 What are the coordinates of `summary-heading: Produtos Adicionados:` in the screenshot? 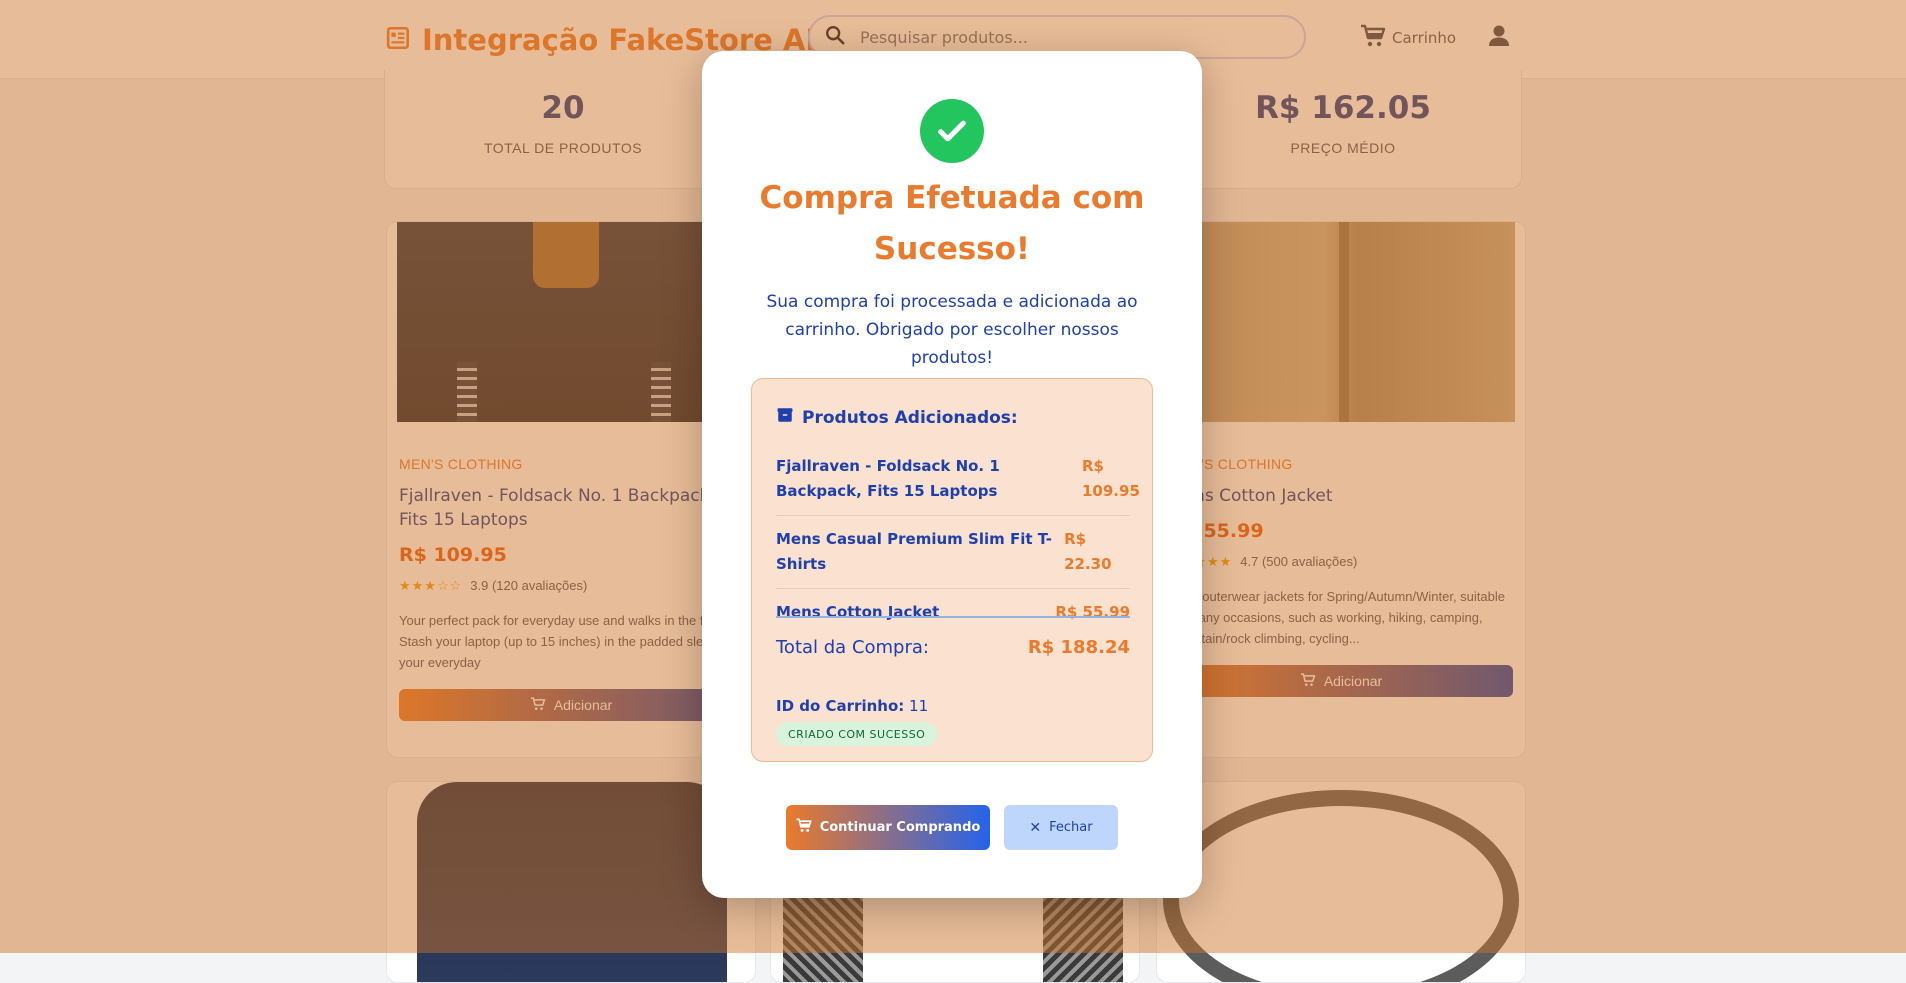 It's located at (897, 417).